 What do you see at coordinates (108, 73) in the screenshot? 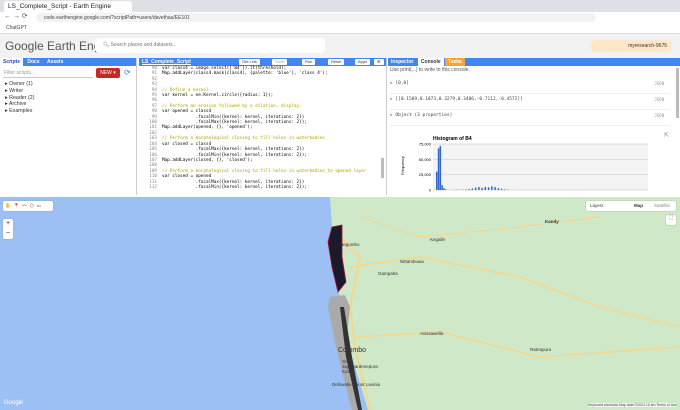
I see `new-button: NEW ▾` at bounding box center [108, 73].